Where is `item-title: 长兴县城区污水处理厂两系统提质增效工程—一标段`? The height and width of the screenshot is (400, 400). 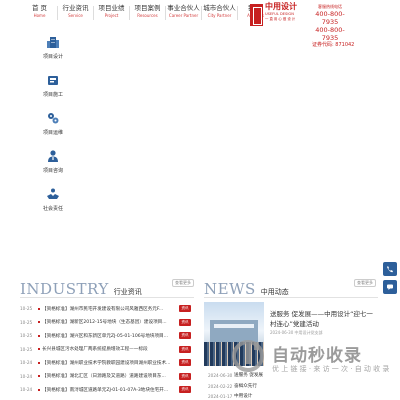 item-title: 长兴县城区污水处理厂两系统提质增效工程—一标段 is located at coordinates (95, 350).